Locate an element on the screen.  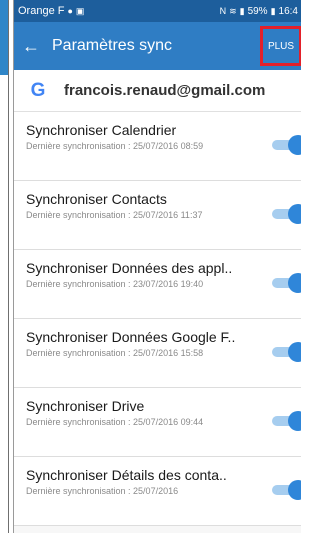
sync-toggle-drive is located at coordinates (286, 421).